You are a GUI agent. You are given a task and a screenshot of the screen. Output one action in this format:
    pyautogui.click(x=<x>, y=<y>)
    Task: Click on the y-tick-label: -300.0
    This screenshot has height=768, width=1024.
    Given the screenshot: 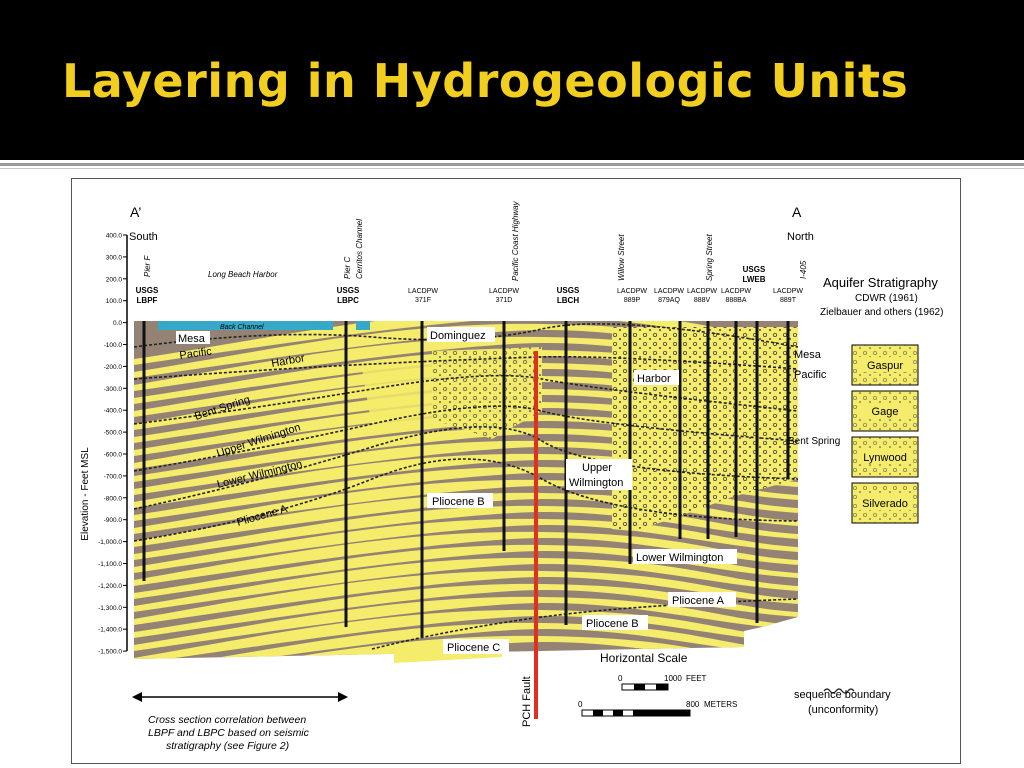 What is the action you would take?
    pyautogui.click(x=113, y=389)
    